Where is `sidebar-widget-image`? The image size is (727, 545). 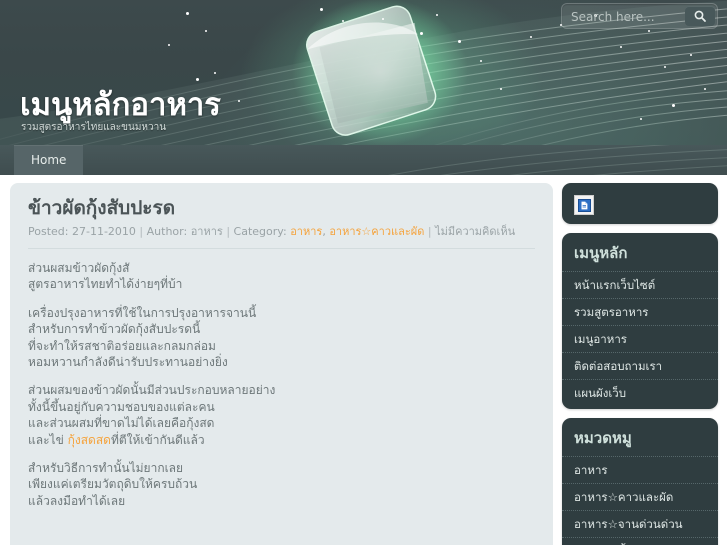 sidebar-widget-image is located at coordinates (640, 203).